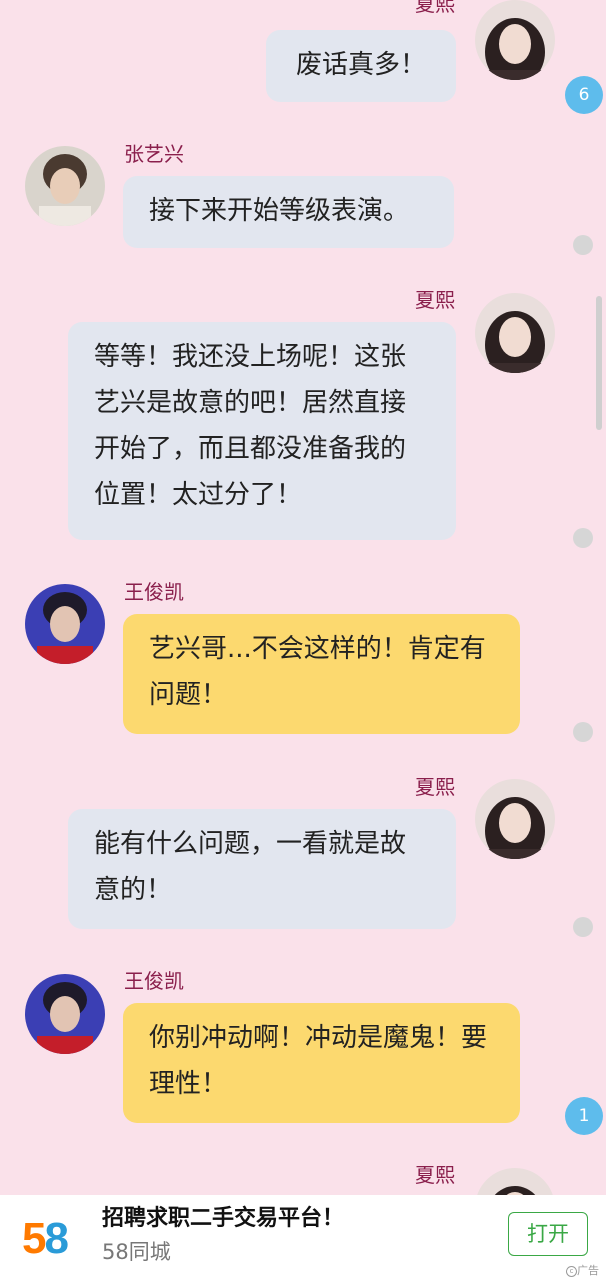 The width and height of the screenshot is (606, 1280). What do you see at coordinates (56, 1238) in the screenshot?
I see `ad-logo-digit: 8` at bounding box center [56, 1238].